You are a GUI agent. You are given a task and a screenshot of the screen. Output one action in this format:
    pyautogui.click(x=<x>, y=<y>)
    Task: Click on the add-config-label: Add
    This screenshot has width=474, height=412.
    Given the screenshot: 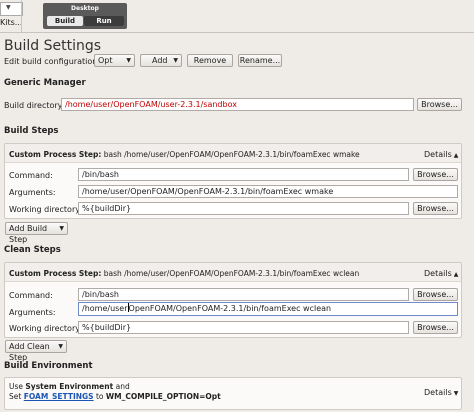 What is the action you would take?
    pyautogui.click(x=160, y=60)
    